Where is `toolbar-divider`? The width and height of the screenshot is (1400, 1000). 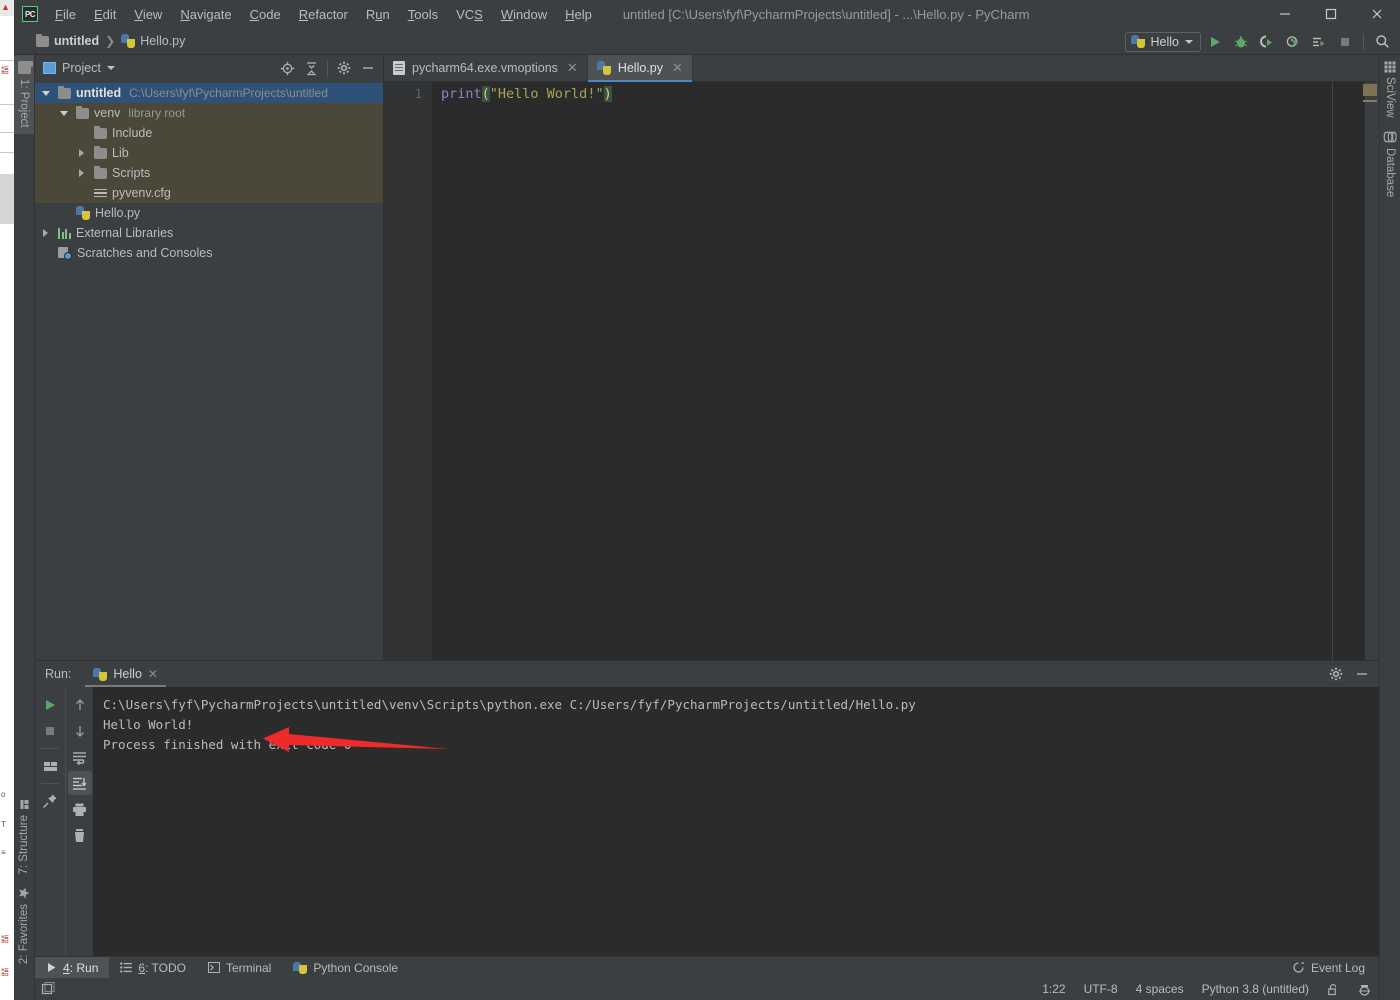 toolbar-divider is located at coordinates (1363, 41).